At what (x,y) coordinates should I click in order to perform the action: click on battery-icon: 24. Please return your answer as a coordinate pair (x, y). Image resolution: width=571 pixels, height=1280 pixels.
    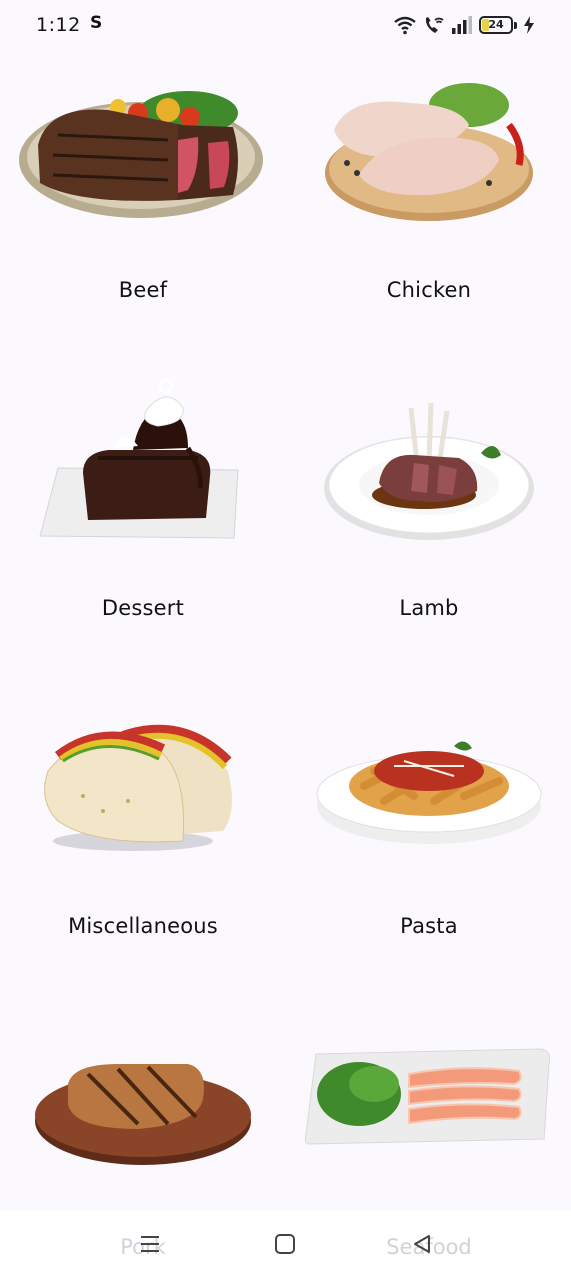
    Looking at the image, I should click on (498, 25).